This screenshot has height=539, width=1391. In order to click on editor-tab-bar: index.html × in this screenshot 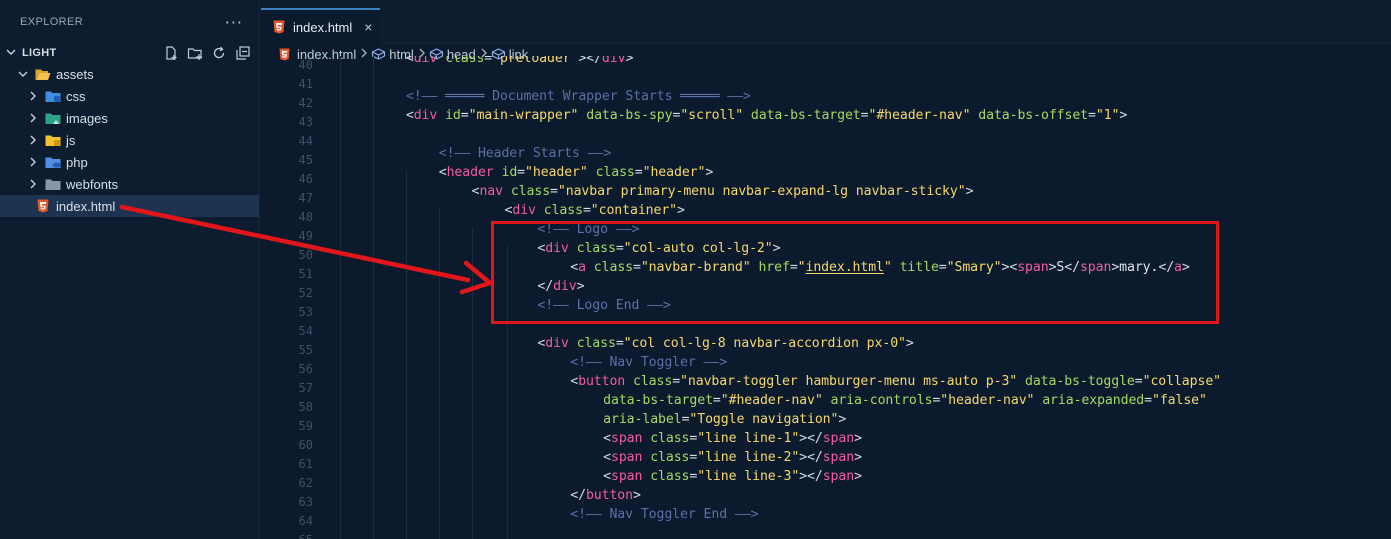, I will do `click(826, 22)`.